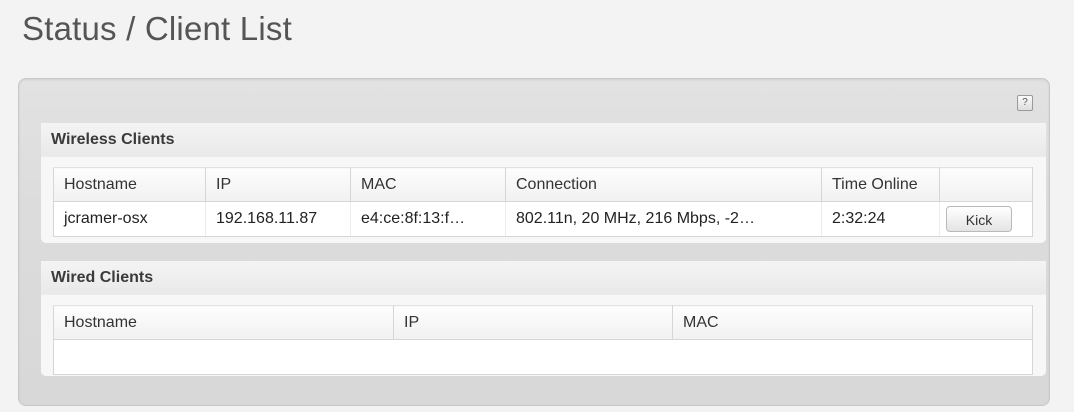 This screenshot has height=412, width=1074. I want to click on cell-ip: 192.168.11.87, so click(278, 219).